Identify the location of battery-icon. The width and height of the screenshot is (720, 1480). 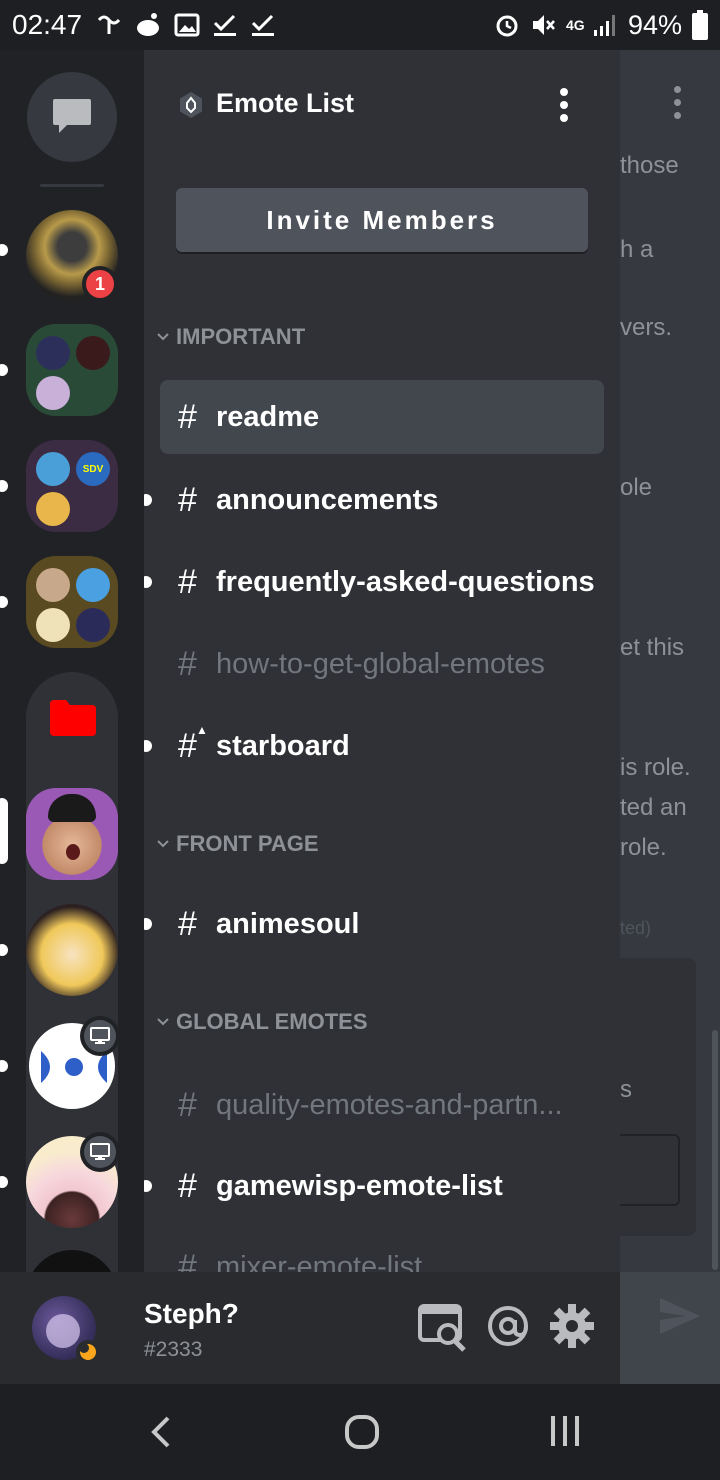
(700, 25).